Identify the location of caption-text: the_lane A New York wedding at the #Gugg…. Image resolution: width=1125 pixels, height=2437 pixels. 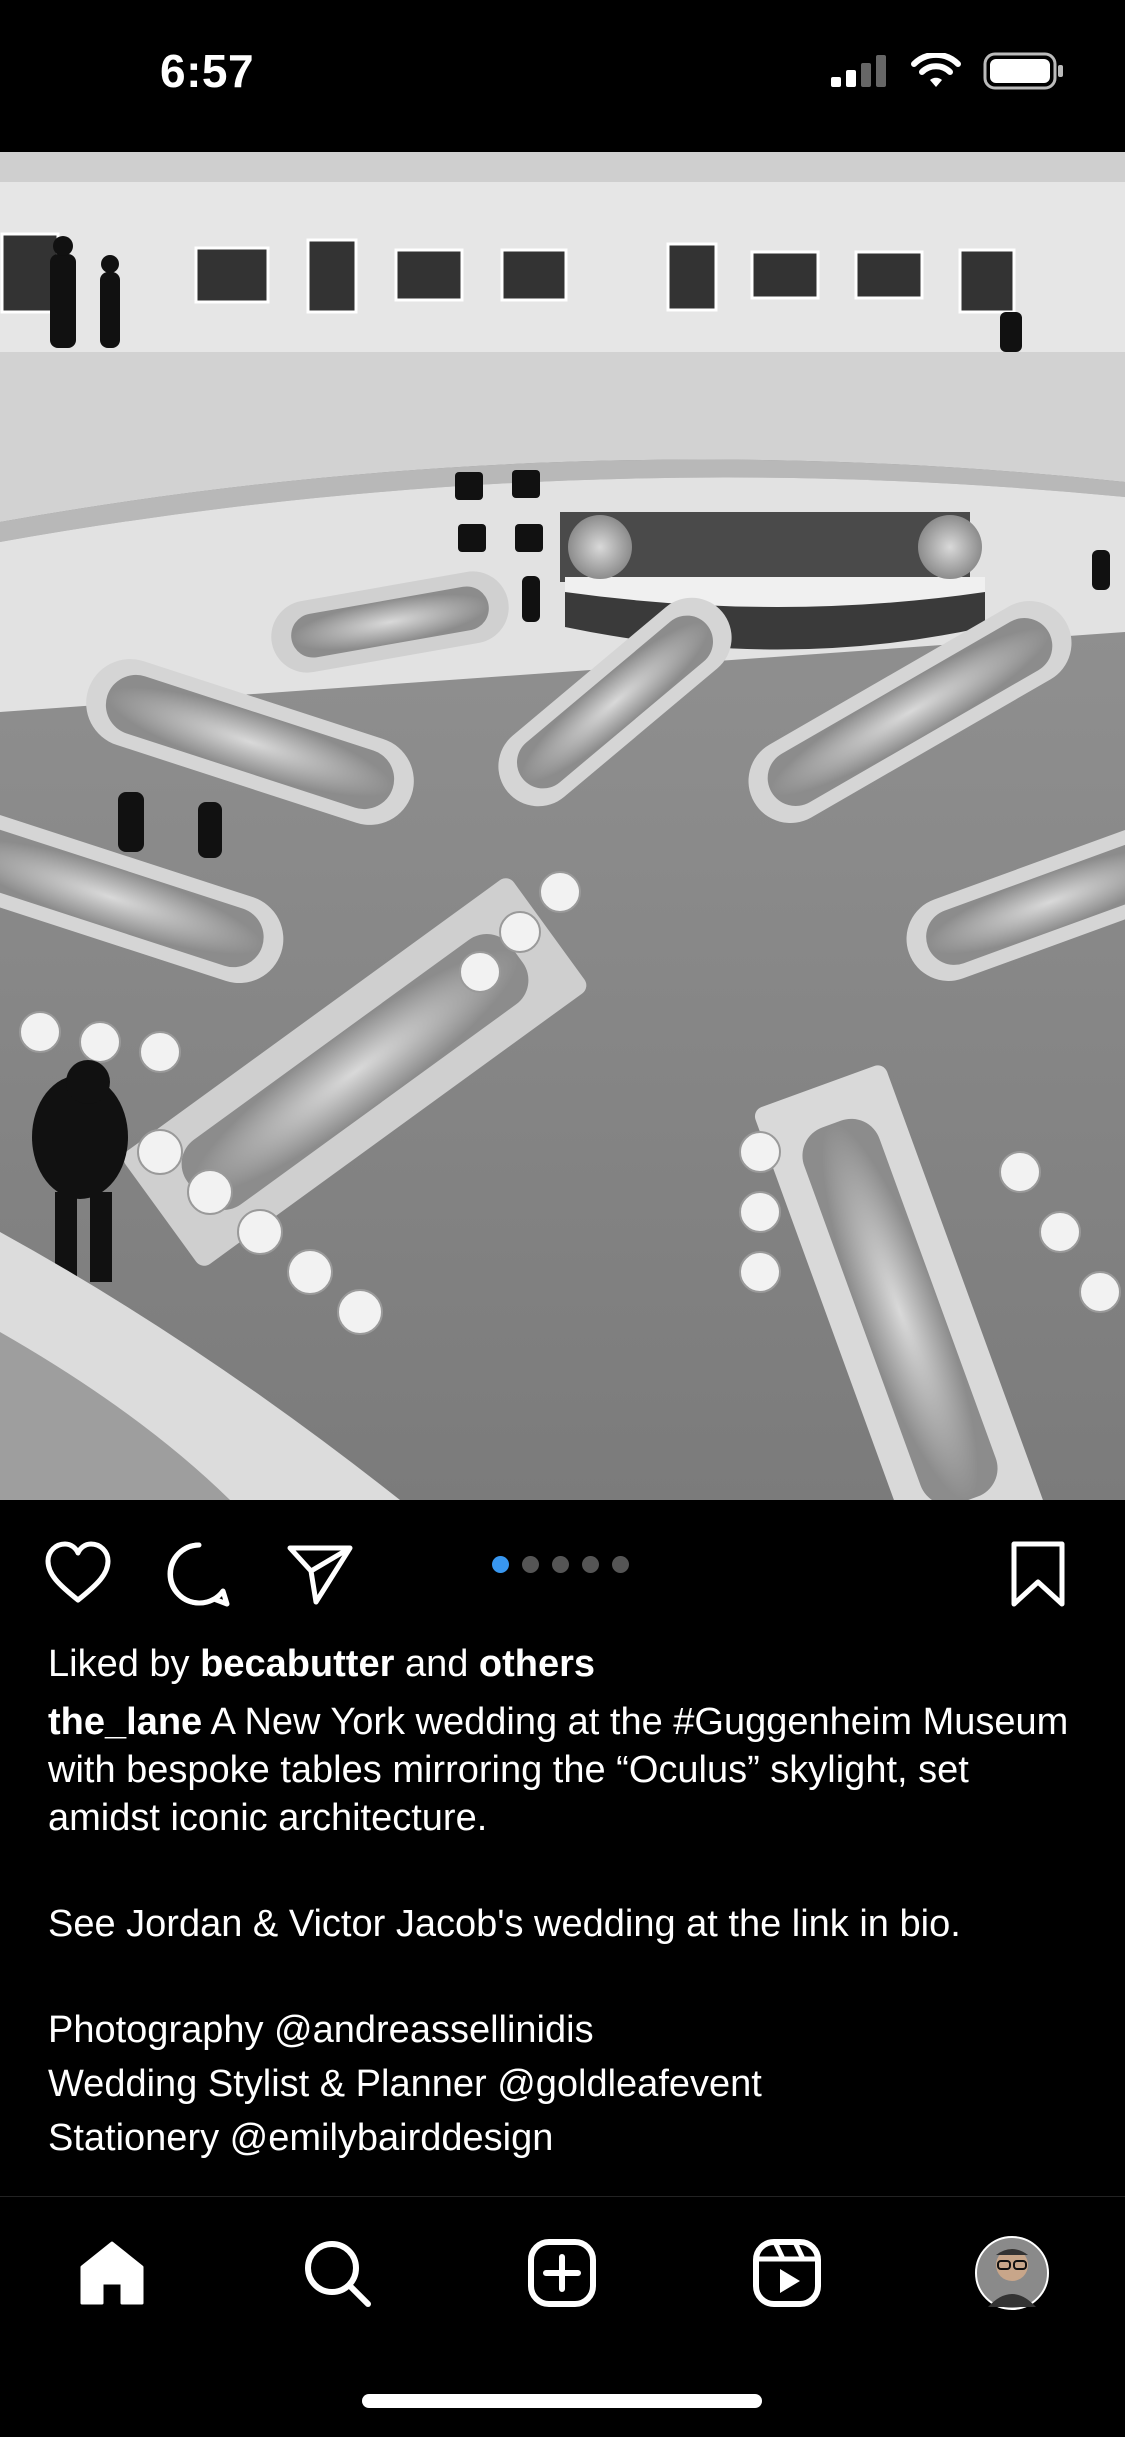
(563, 1770).